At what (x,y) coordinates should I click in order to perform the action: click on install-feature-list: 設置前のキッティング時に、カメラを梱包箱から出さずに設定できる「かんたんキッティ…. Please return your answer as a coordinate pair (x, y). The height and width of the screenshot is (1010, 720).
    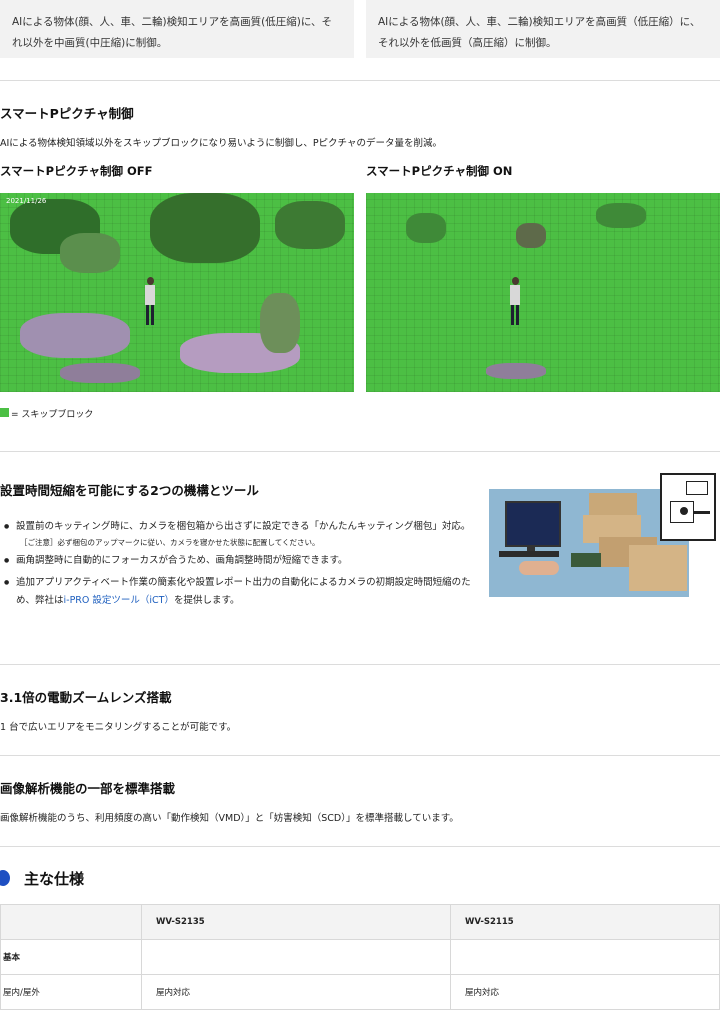
    Looking at the image, I should click on (237, 564).